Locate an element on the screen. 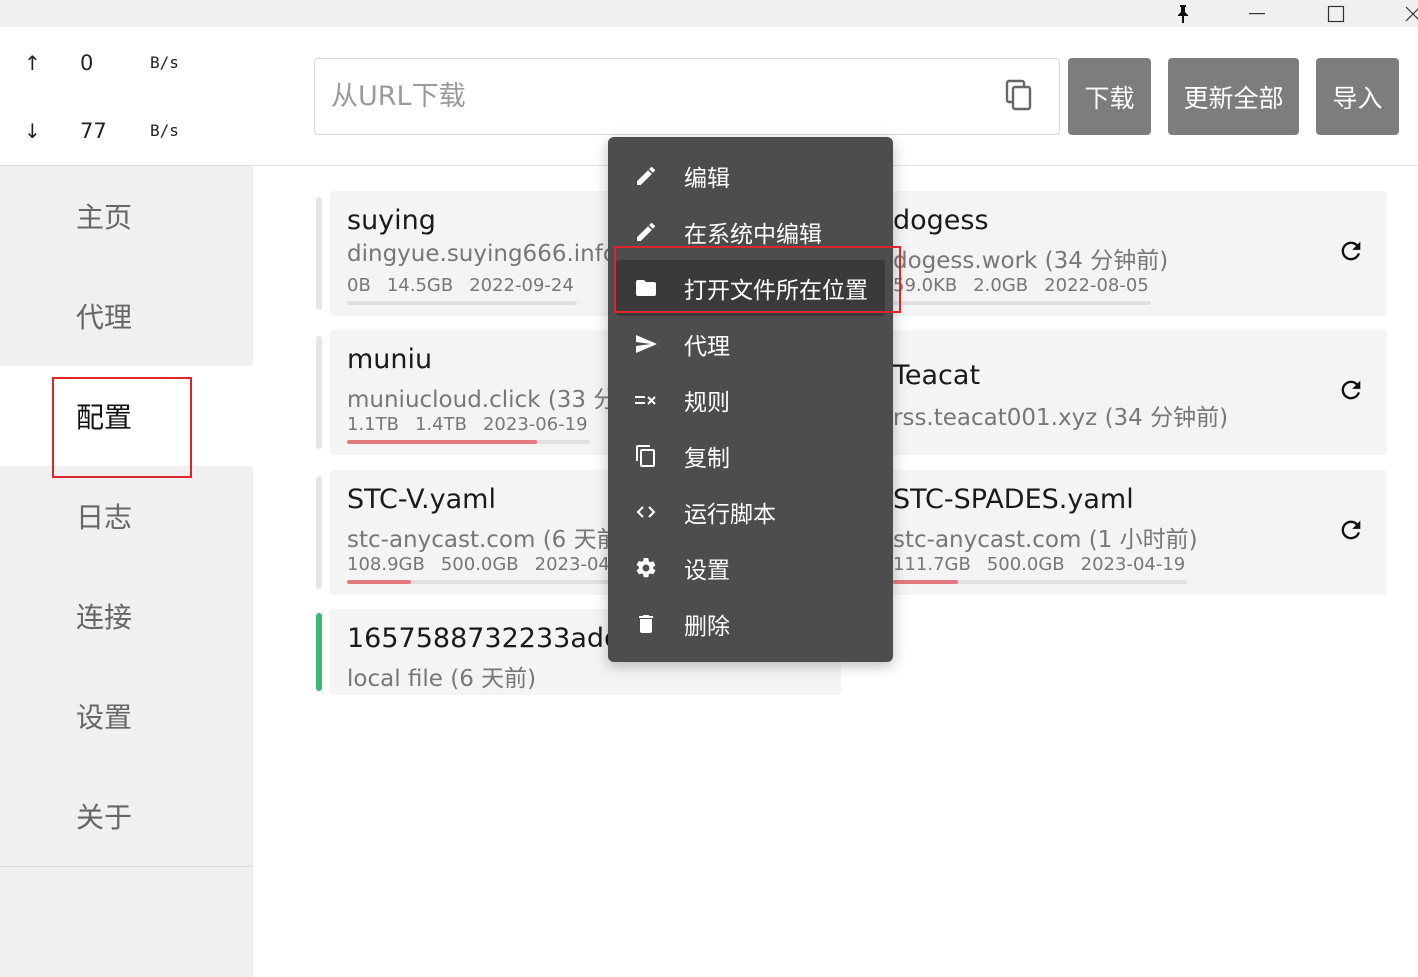  close-icon is located at coordinates (1404, 13).